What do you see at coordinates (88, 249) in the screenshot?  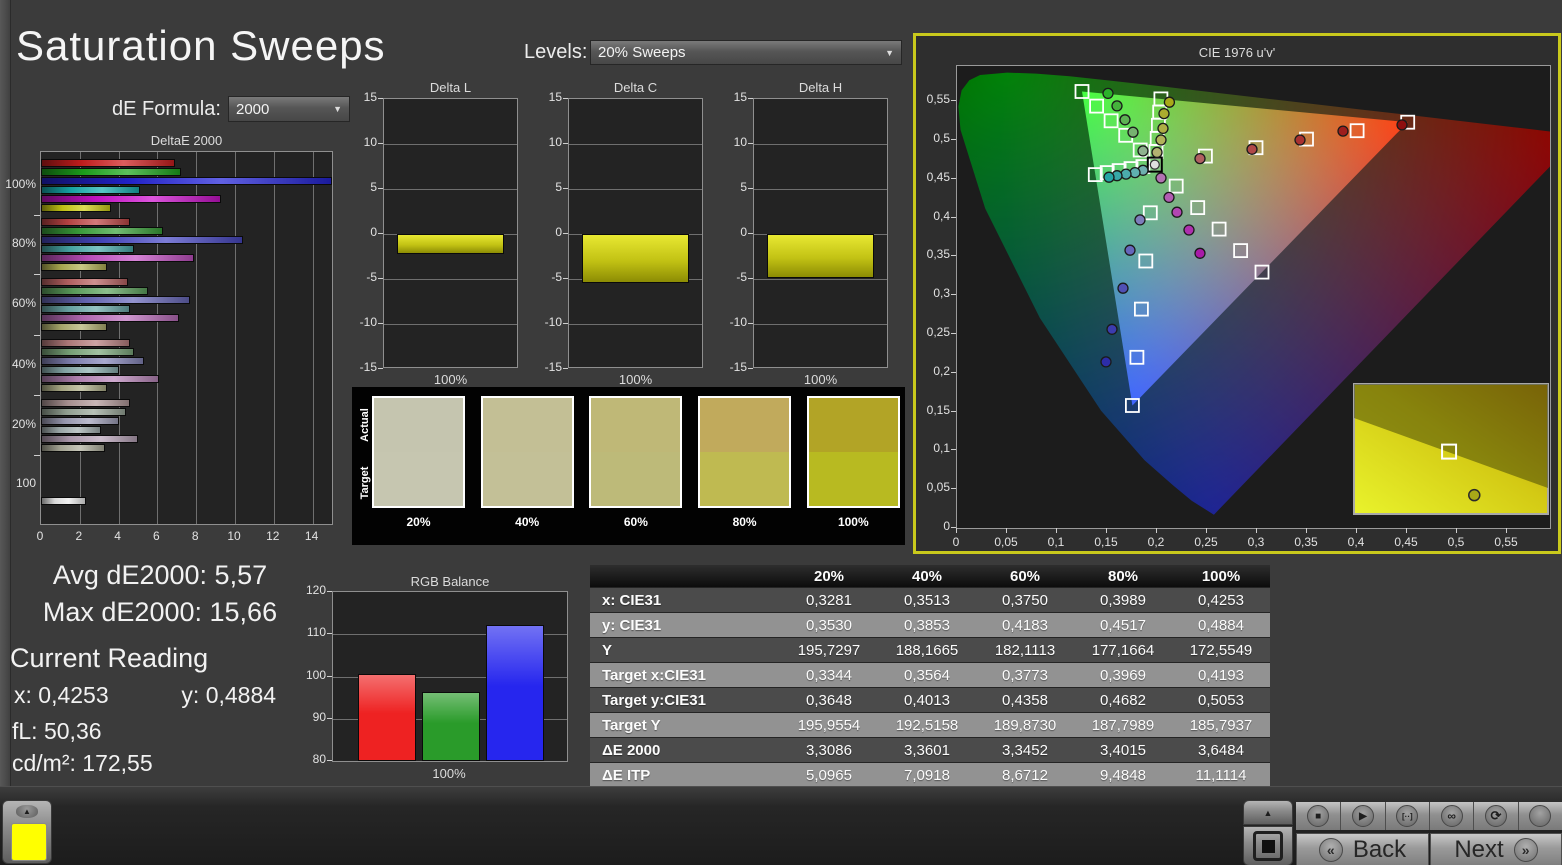 I see `deltae-bar-cyan` at bounding box center [88, 249].